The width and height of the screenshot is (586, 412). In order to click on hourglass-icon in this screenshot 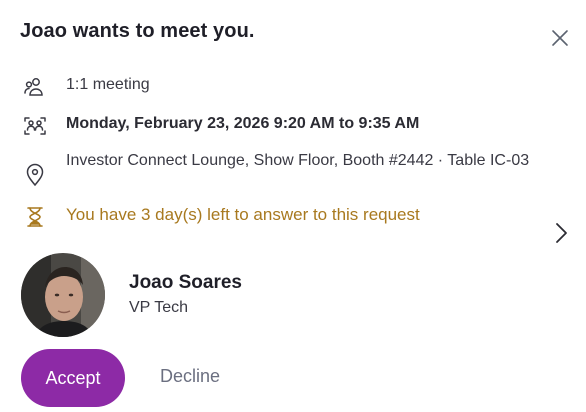, I will do `click(35, 217)`.